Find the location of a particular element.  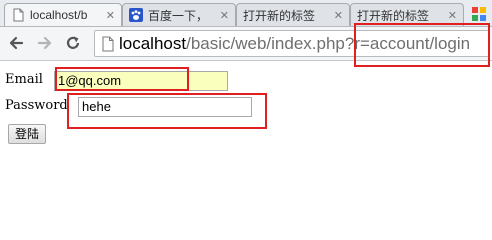

tab-baidu: 百度一下， ✕ is located at coordinates (179, 14).